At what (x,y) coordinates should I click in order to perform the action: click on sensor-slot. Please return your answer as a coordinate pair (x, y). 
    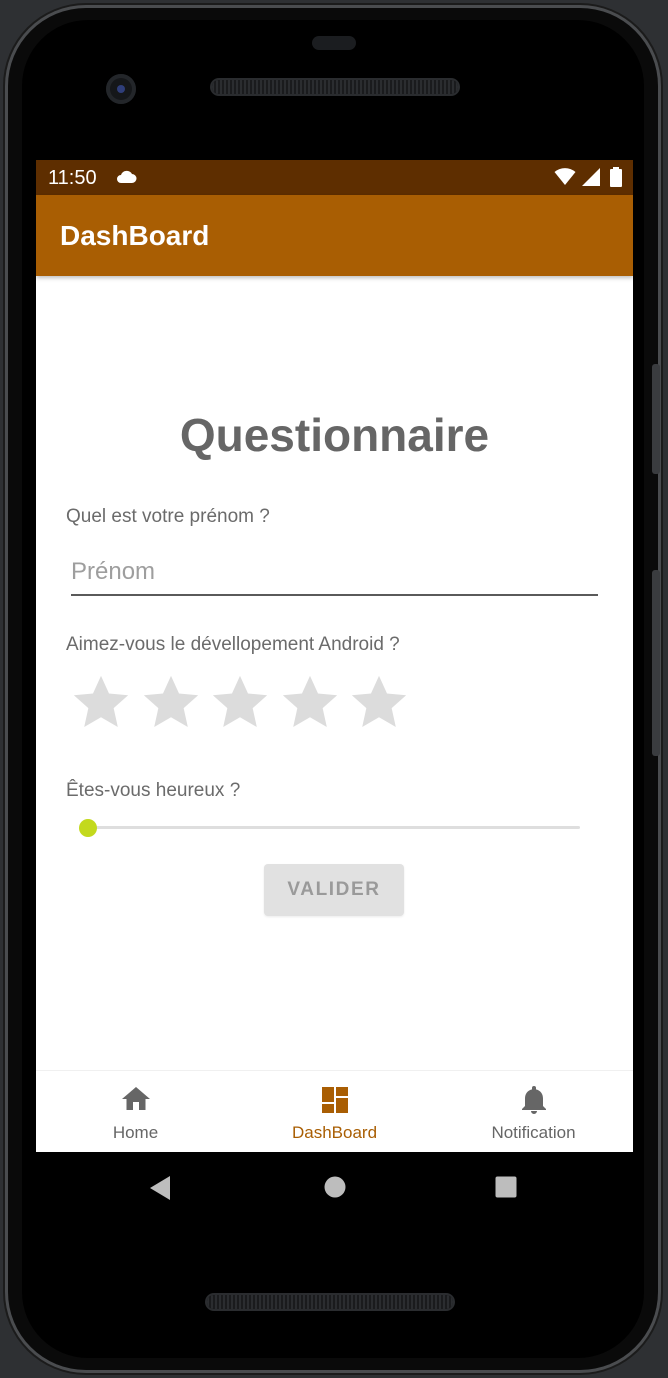
    Looking at the image, I should click on (334, 43).